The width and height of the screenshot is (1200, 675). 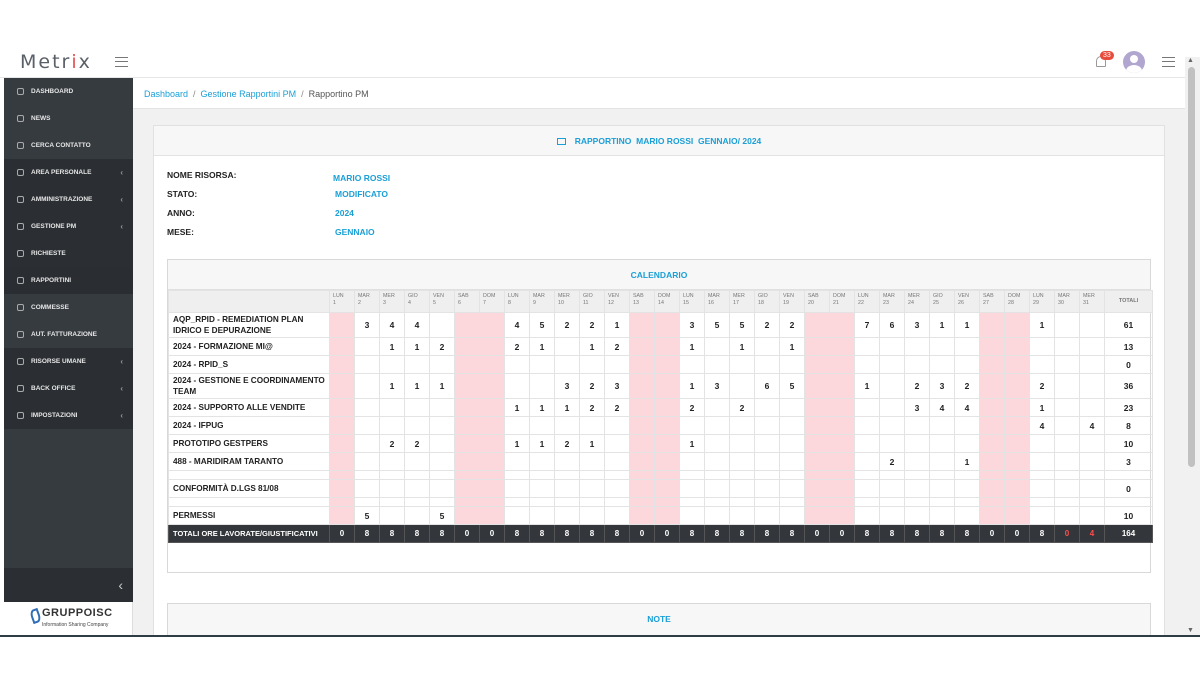 I want to click on sidebar-item-dashboard: Dashboard, so click(x=68, y=91).